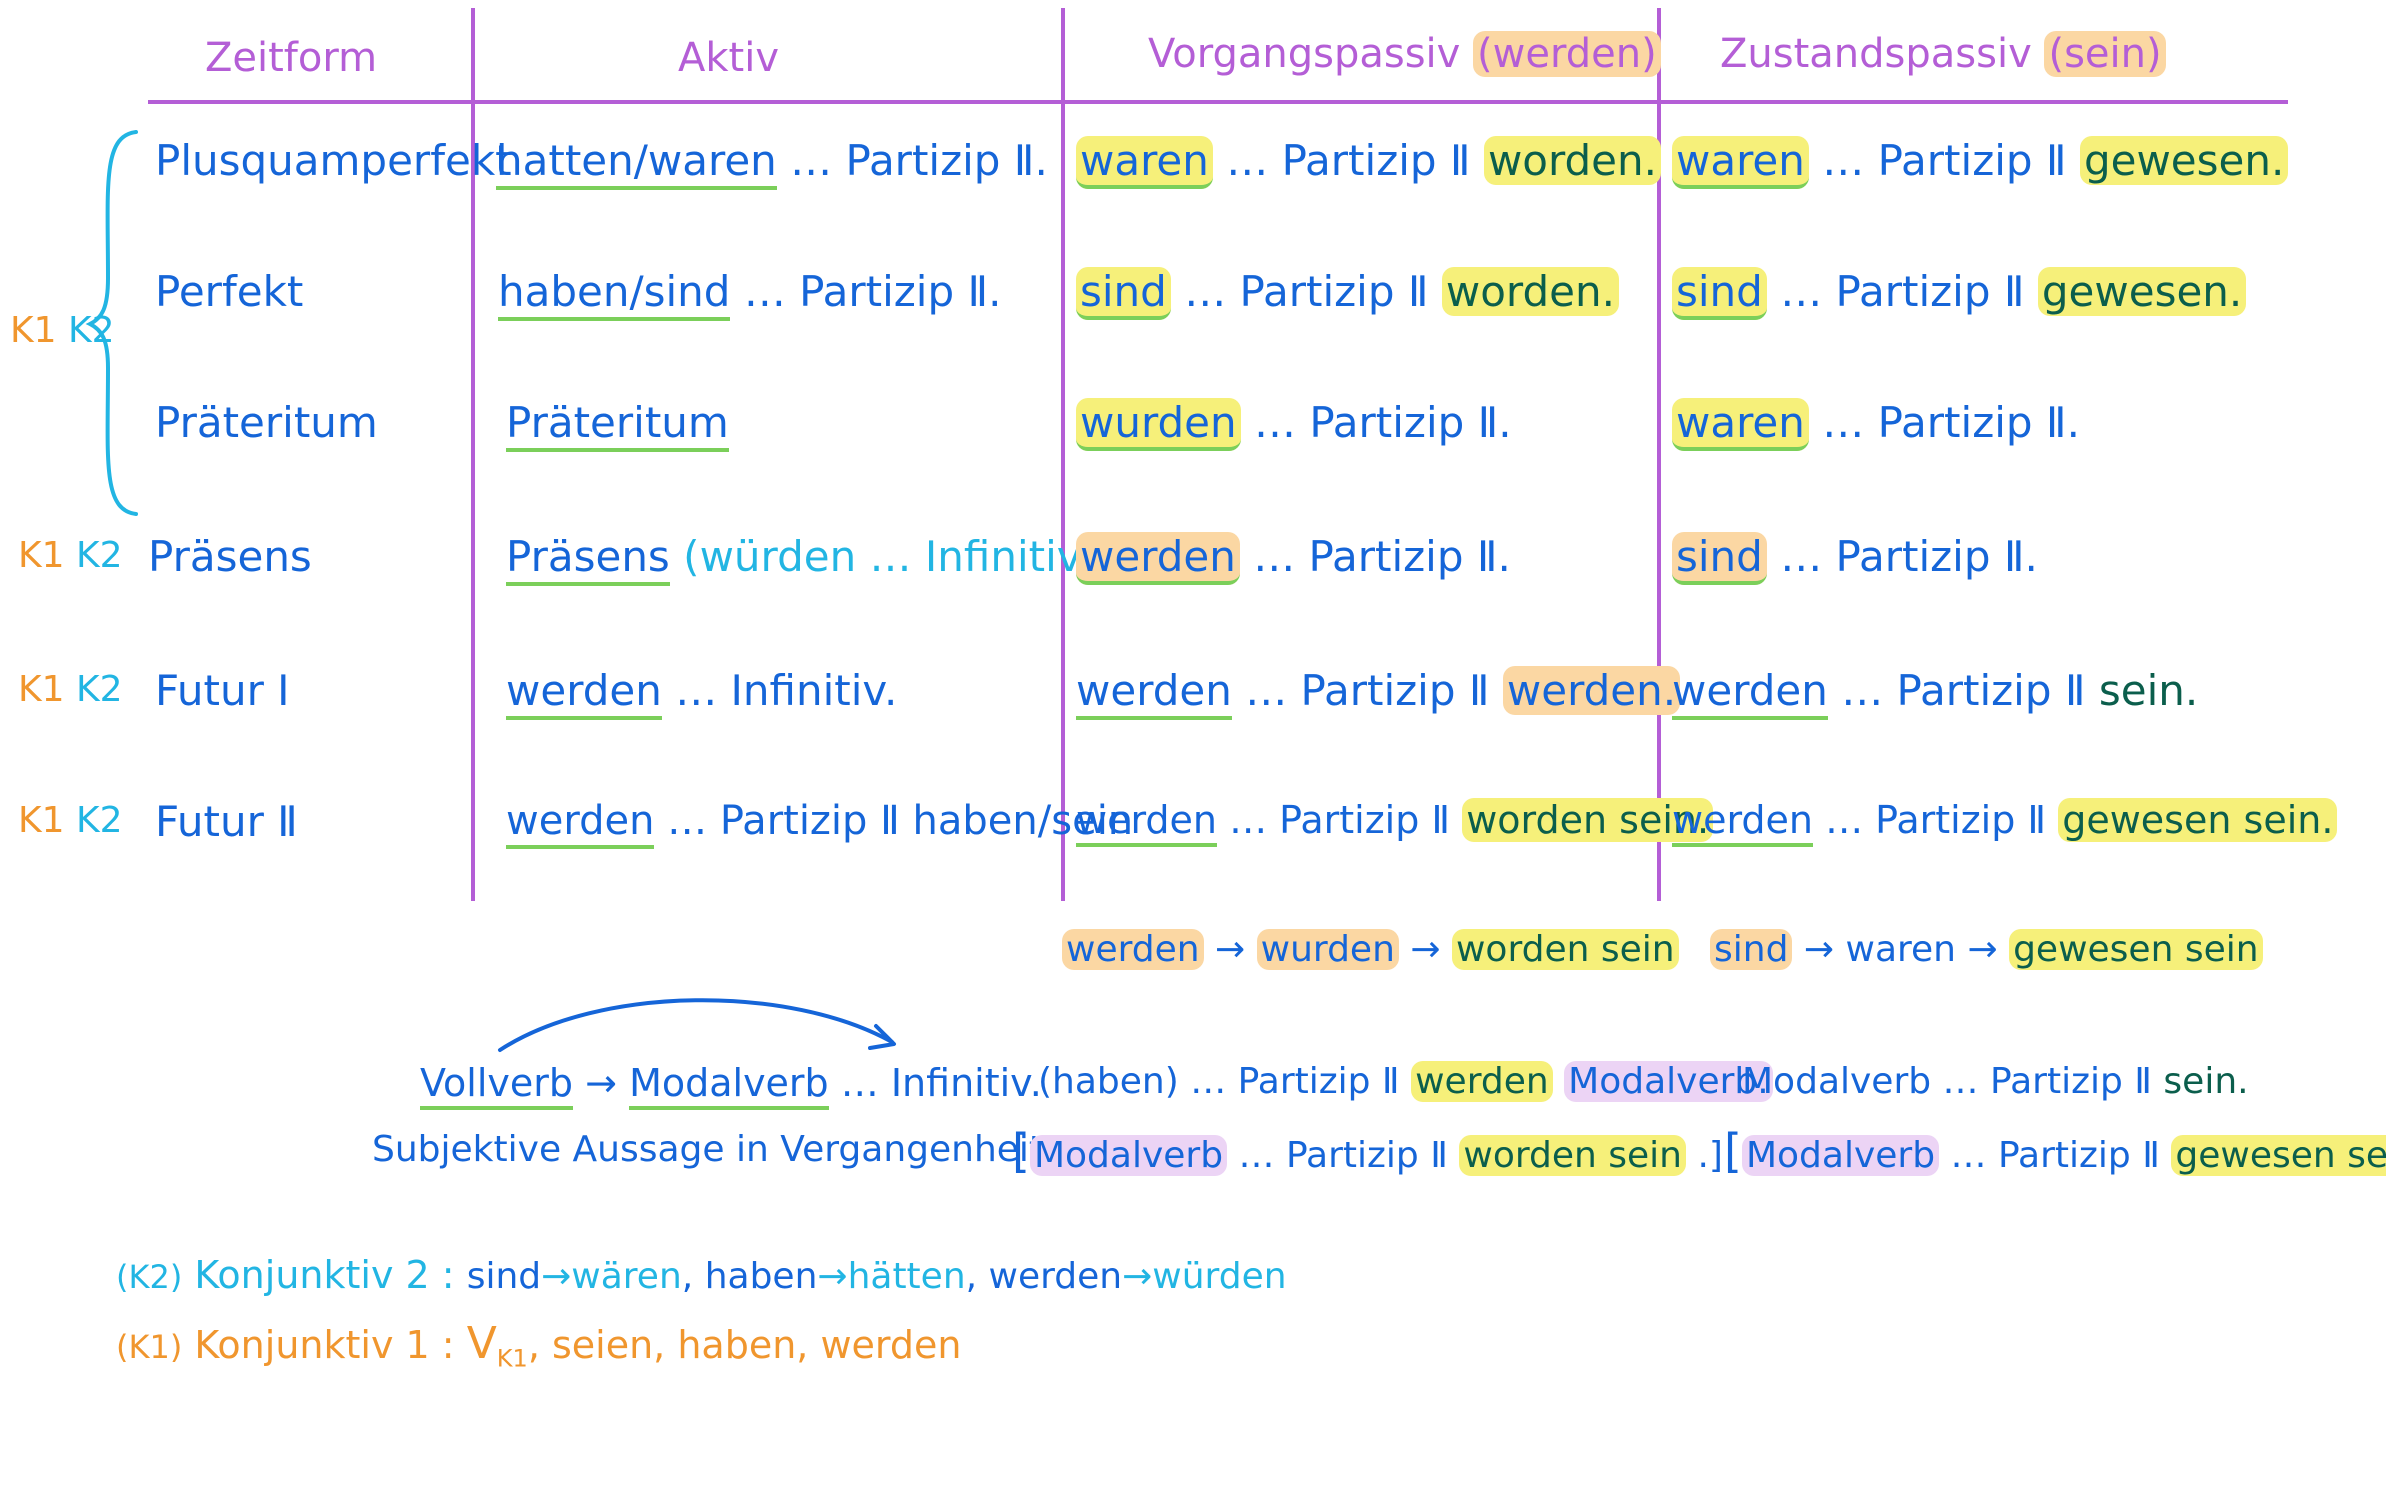 This screenshot has width=2386, height=1491. What do you see at coordinates (1293, 558) in the screenshot?
I see `vorgang-praesens: werden … Partizip Ⅱ.` at bounding box center [1293, 558].